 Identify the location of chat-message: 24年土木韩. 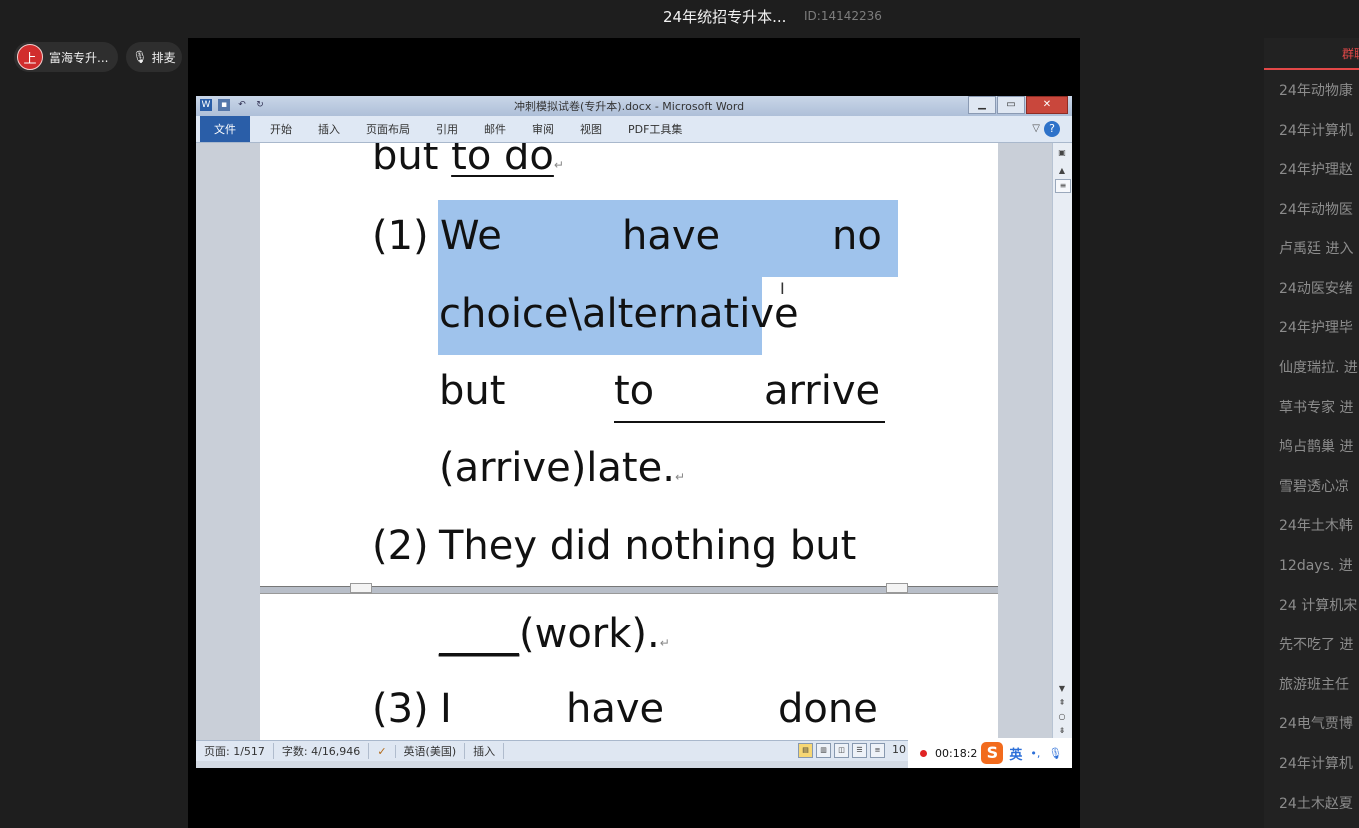
(1316, 526).